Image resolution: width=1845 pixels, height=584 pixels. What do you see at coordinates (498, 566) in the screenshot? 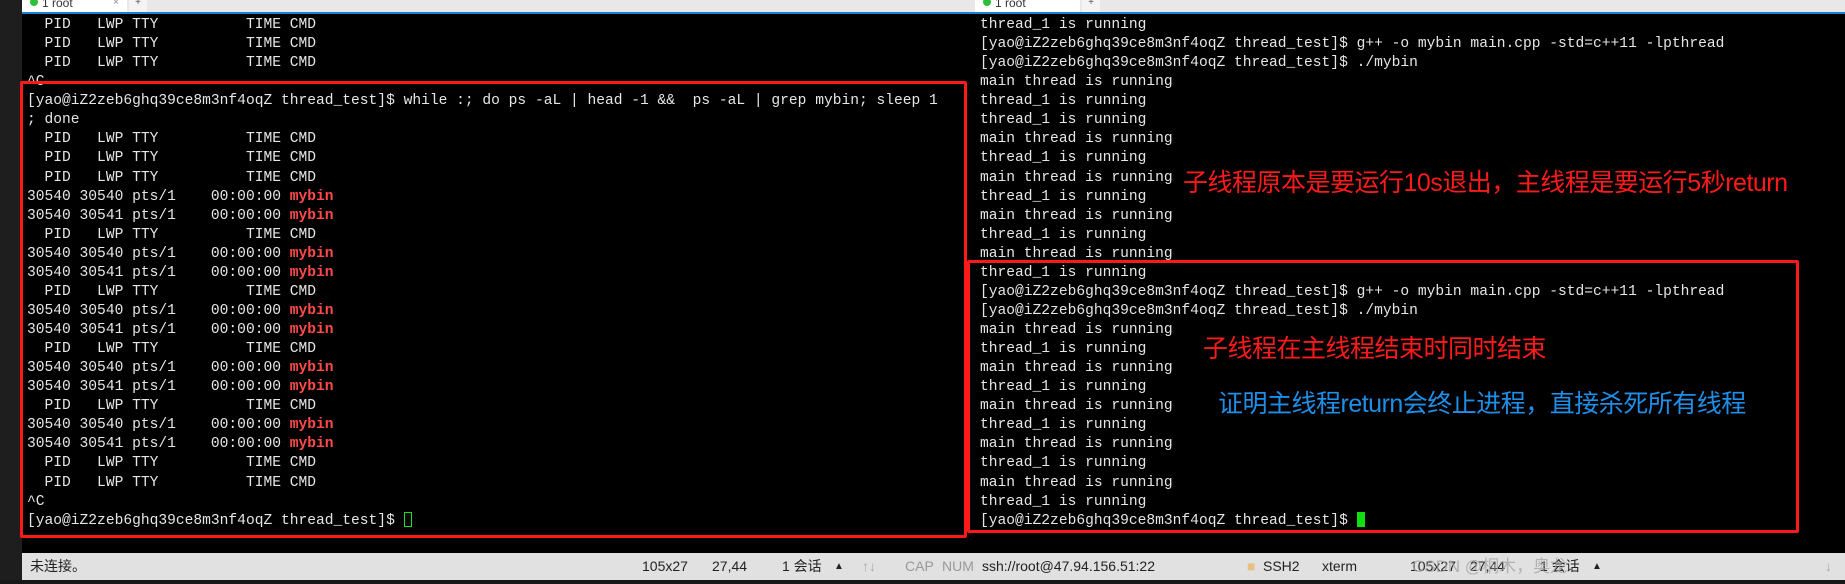
I see `status-bar: 未连接。 105x27 27,44 1 会话 ▲ ↑↓ CAP NUM` at bounding box center [498, 566].